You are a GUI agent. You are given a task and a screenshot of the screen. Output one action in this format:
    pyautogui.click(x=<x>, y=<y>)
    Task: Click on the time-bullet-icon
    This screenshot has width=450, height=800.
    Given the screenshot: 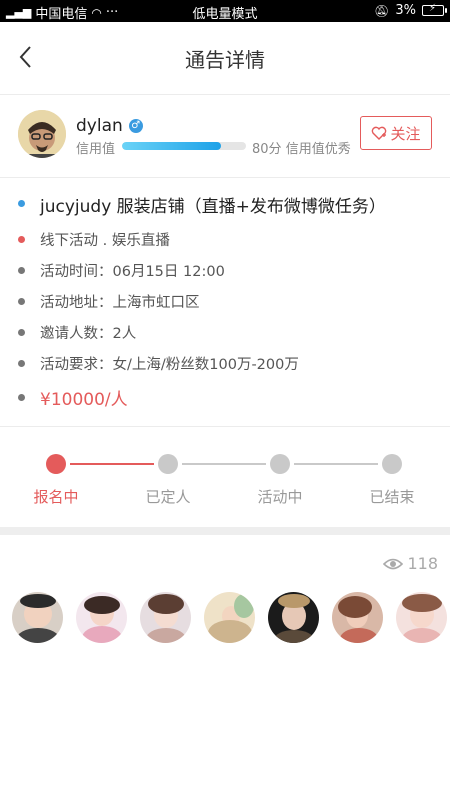 What is the action you would take?
    pyautogui.click(x=21, y=270)
    